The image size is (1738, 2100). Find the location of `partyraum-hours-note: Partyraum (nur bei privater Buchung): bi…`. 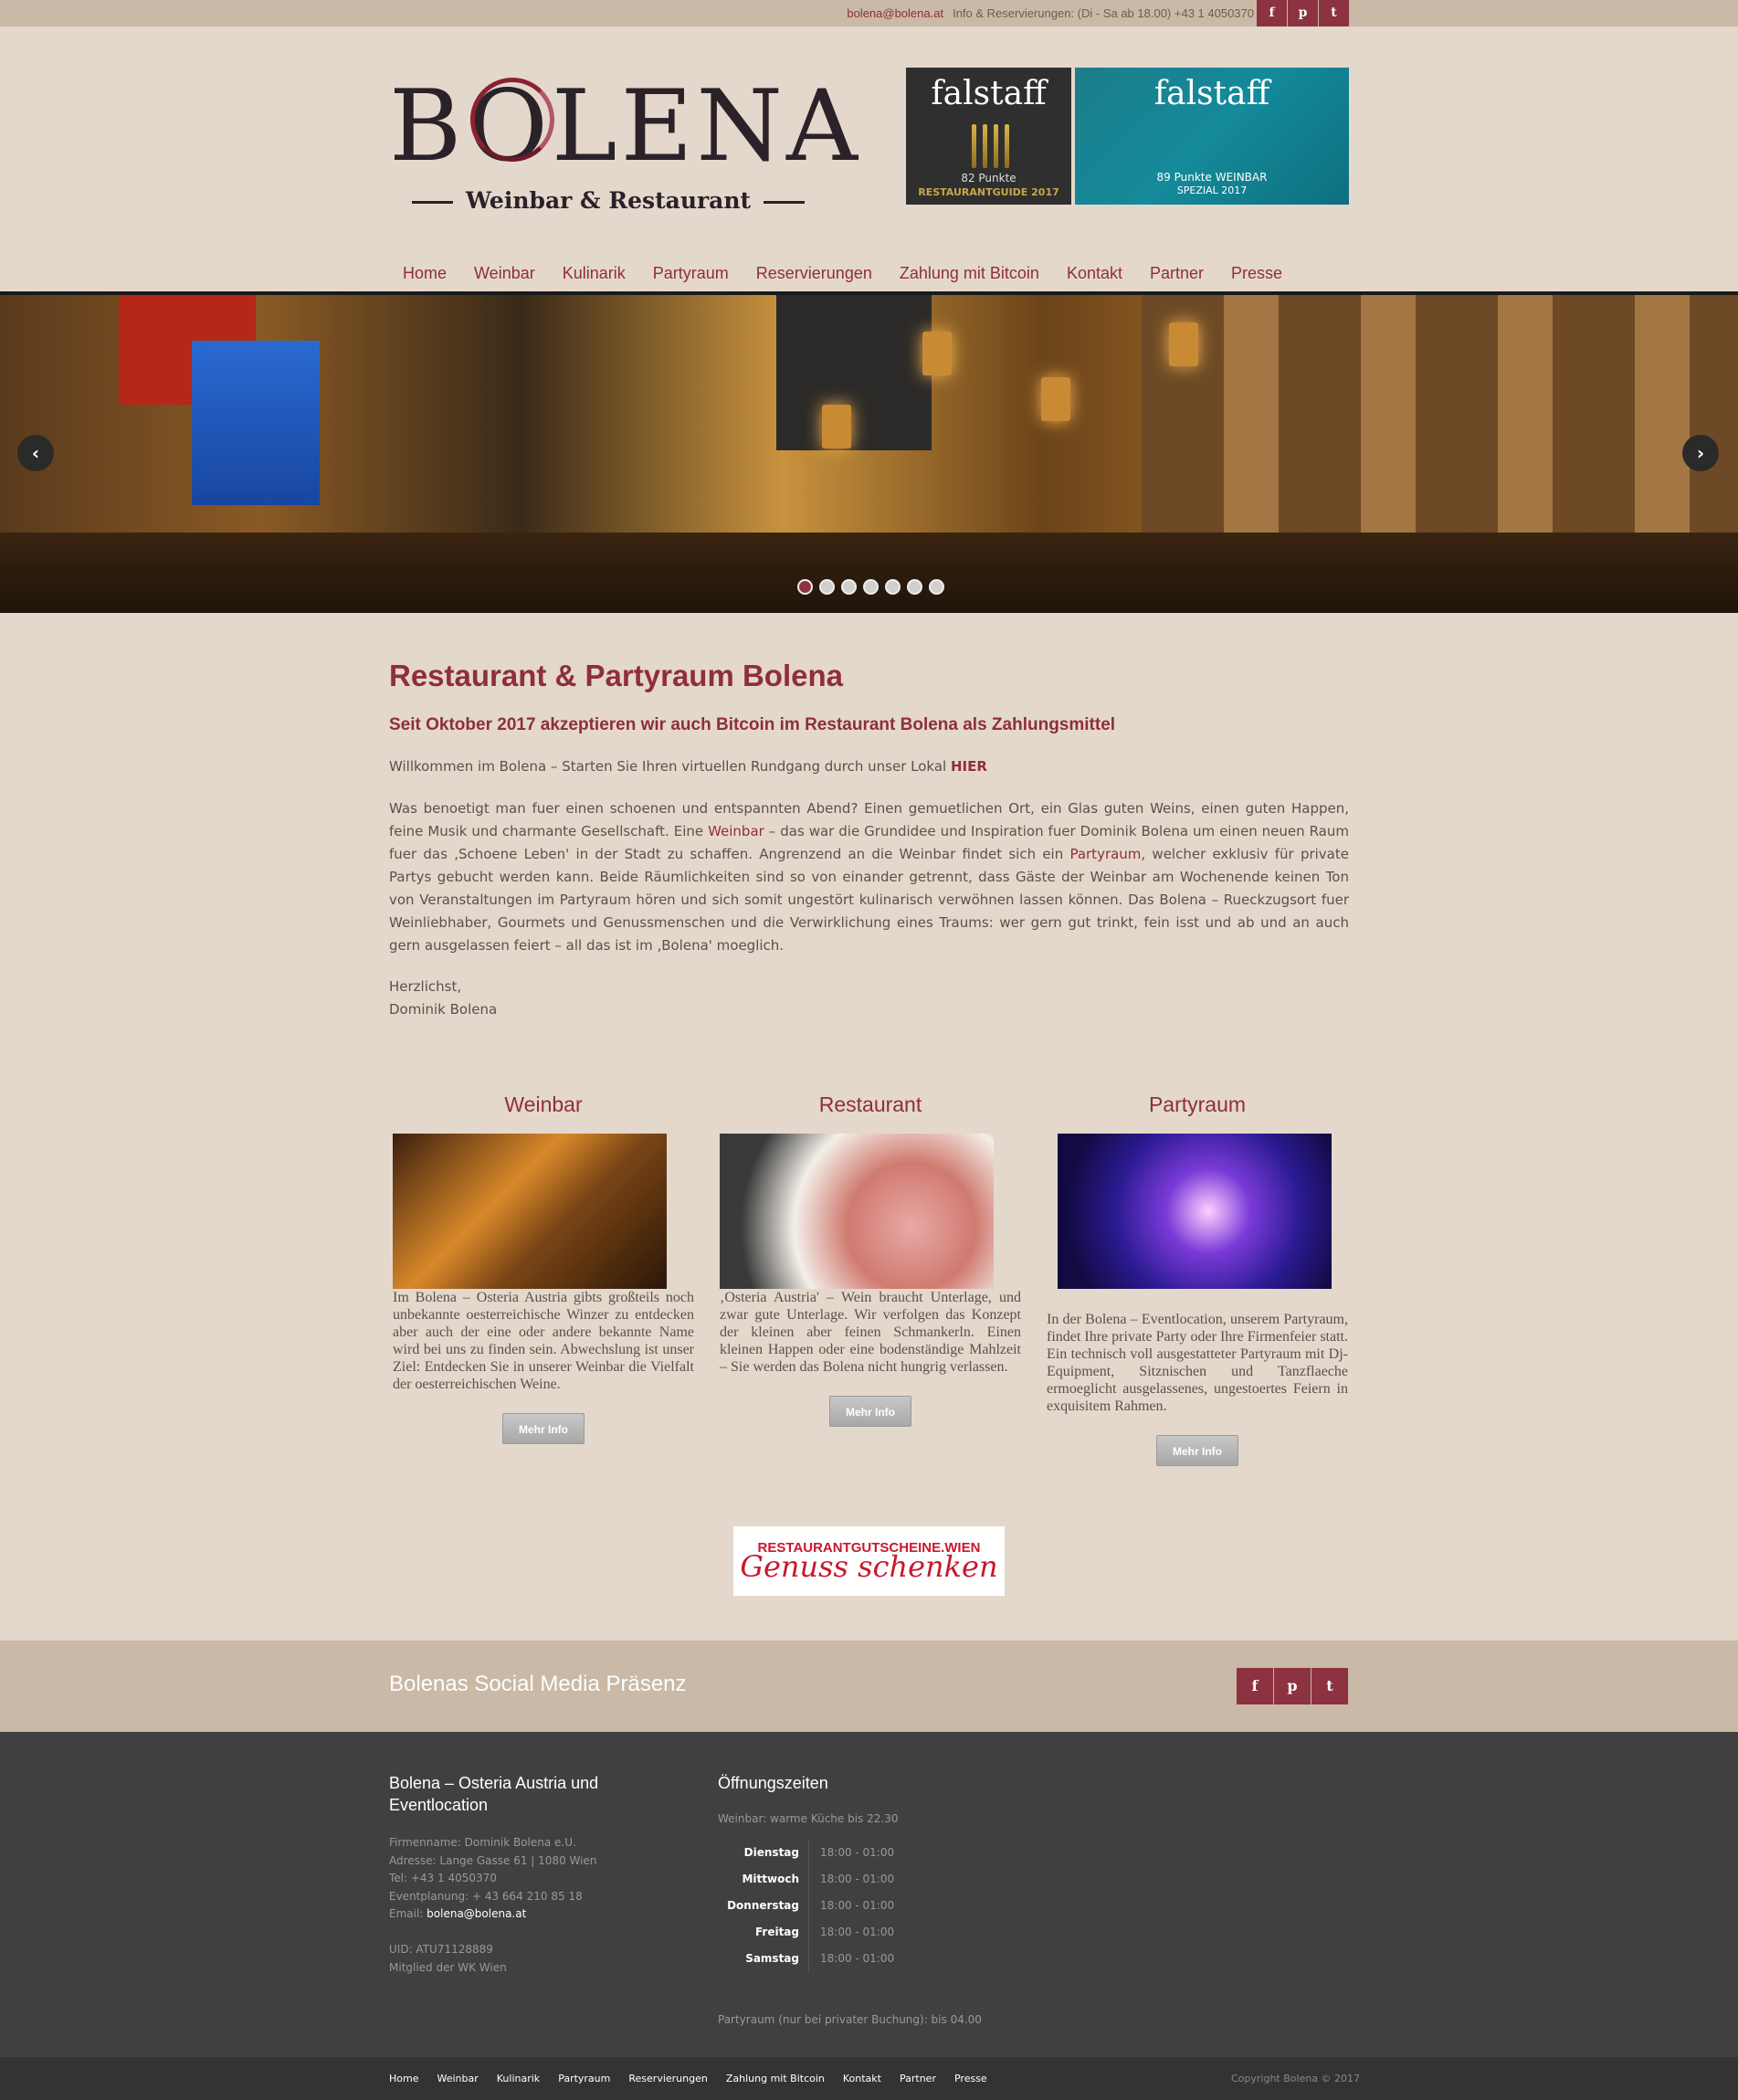

partyraum-hours-note: Partyraum (nur bei privater Buchung): bi… is located at coordinates (850, 2020).